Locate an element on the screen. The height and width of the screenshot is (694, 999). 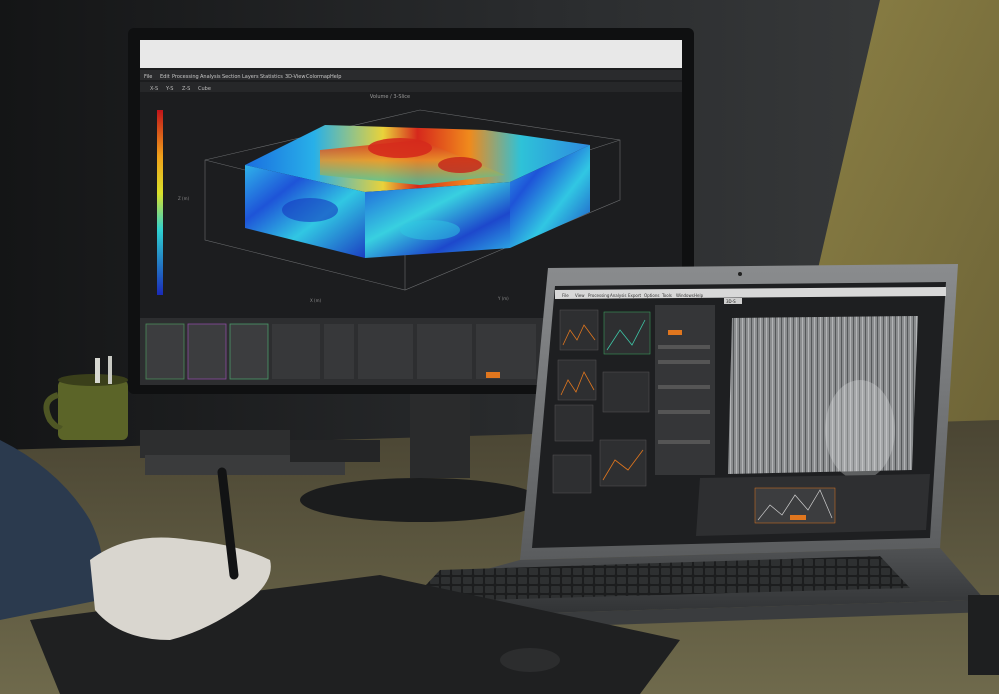
monitor-tab-zs: Z-S is located at coordinates (186, 89).